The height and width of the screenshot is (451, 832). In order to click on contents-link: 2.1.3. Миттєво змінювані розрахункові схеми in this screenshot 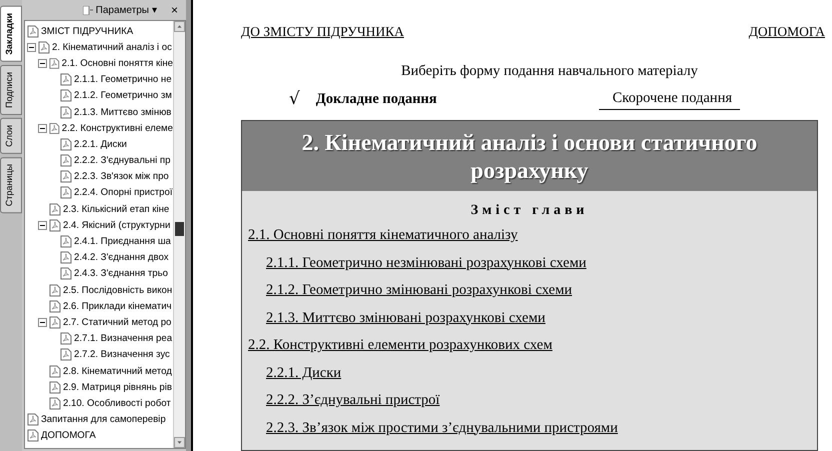, I will do `click(406, 318)`.